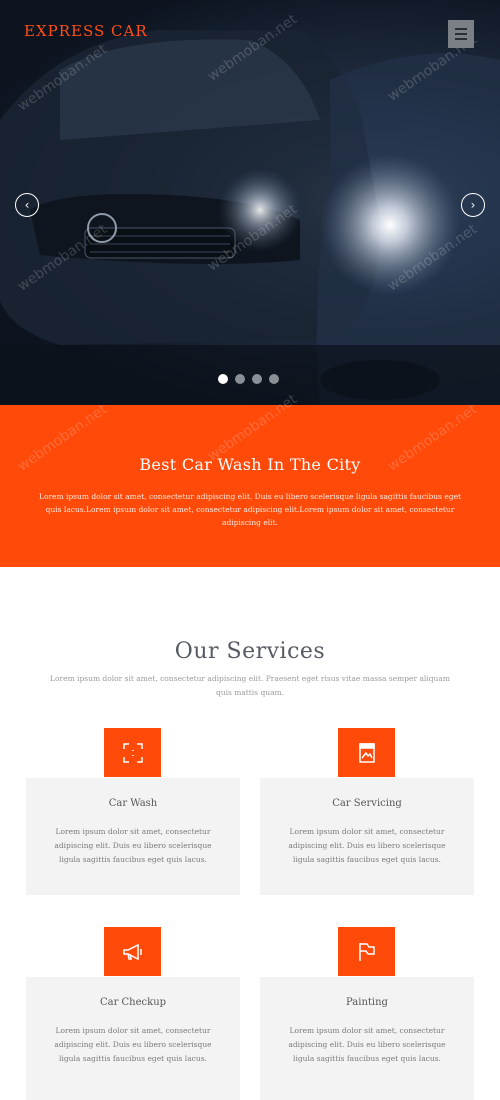  What do you see at coordinates (367, 1002) in the screenshot?
I see `service-title: Painting` at bounding box center [367, 1002].